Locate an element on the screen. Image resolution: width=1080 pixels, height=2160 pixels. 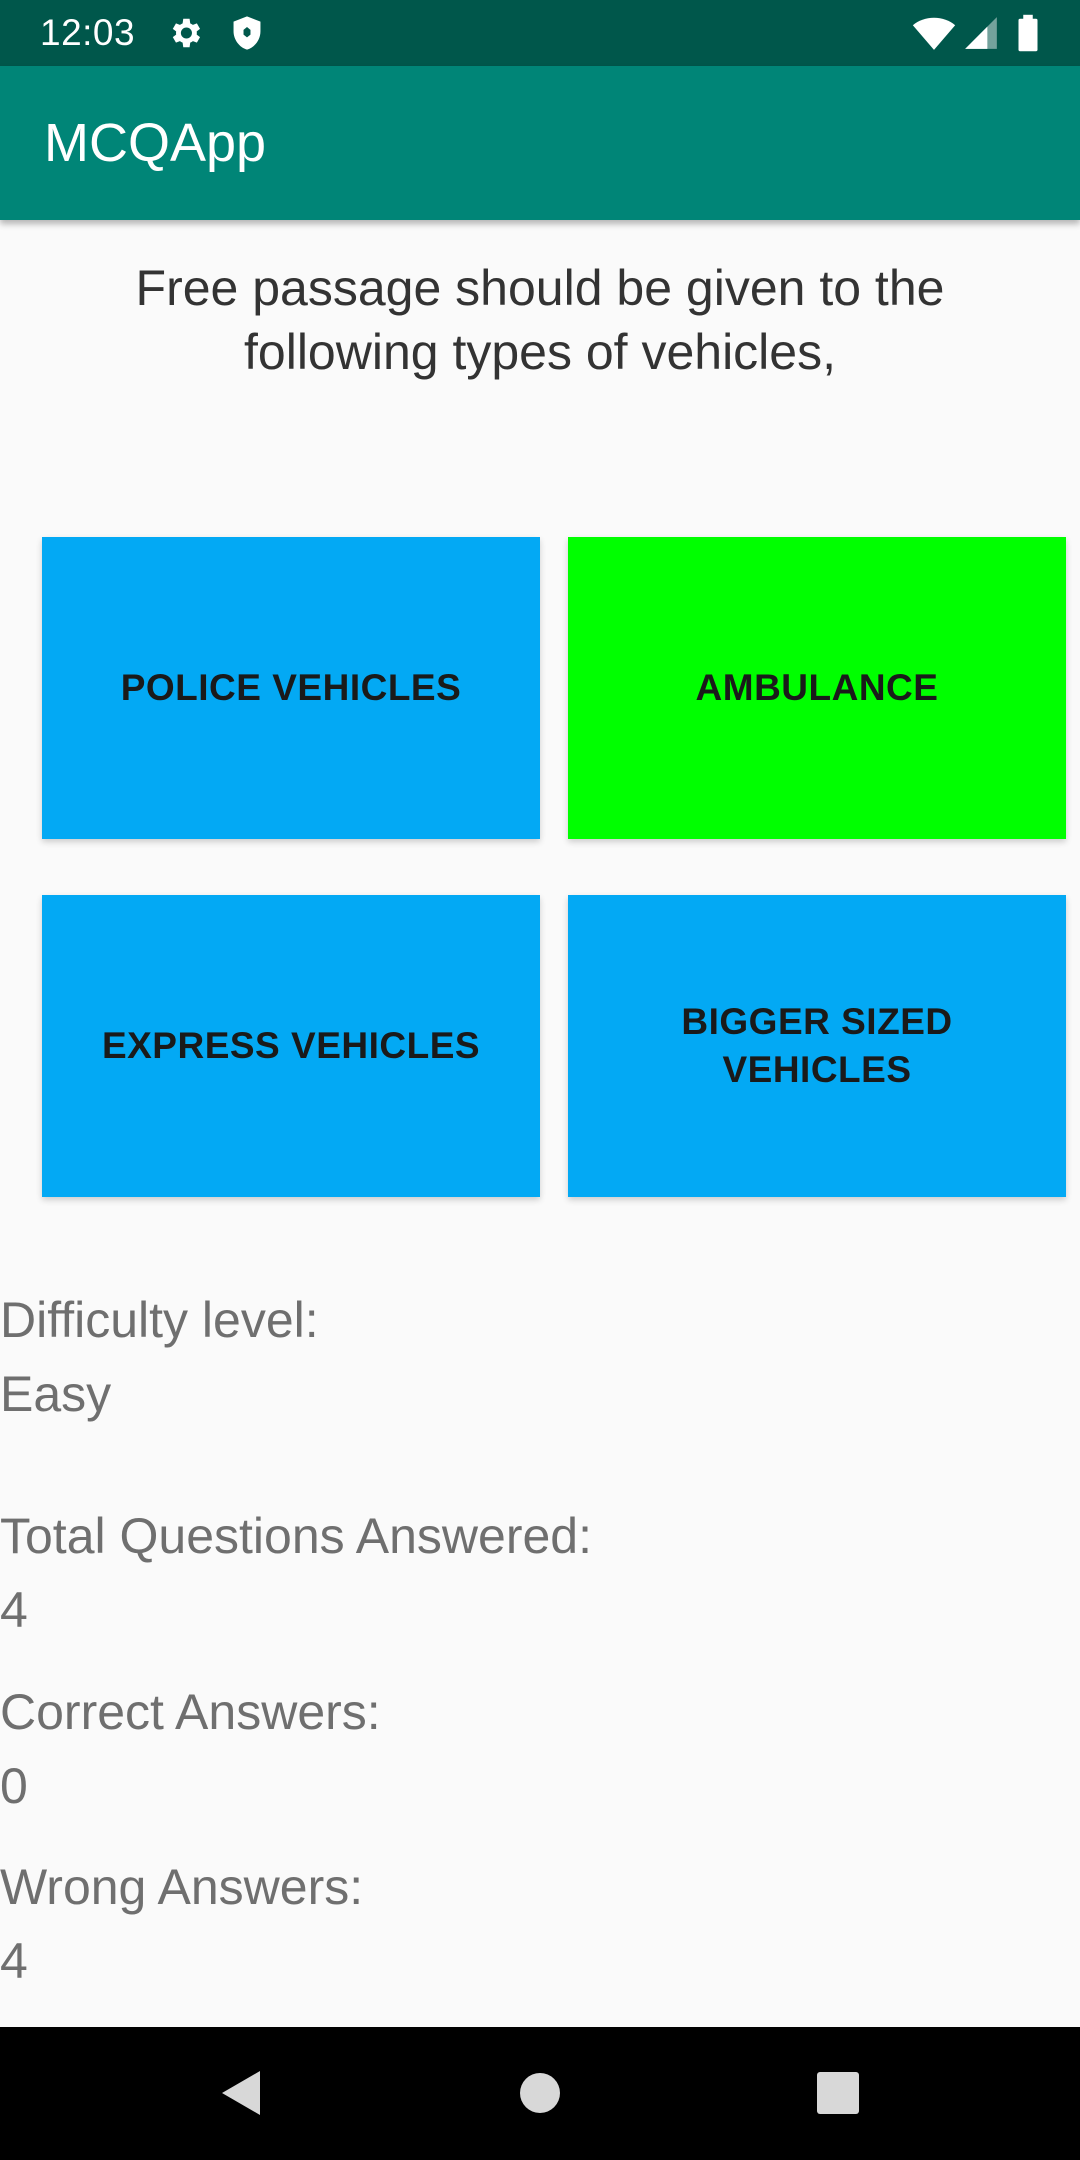
difficulty-value: Easy is located at coordinates (56, 1394).